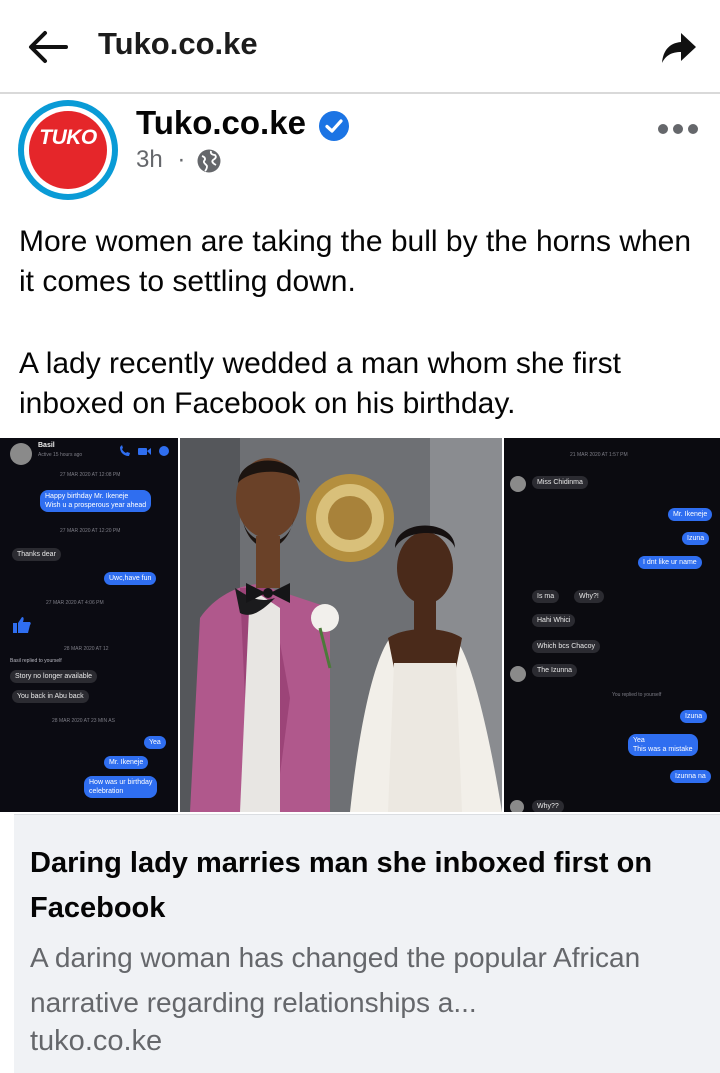 This screenshot has height=1073, width=720. What do you see at coordinates (47, 47) in the screenshot?
I see `arrow-left-icon` at bounding box center [47, 47].